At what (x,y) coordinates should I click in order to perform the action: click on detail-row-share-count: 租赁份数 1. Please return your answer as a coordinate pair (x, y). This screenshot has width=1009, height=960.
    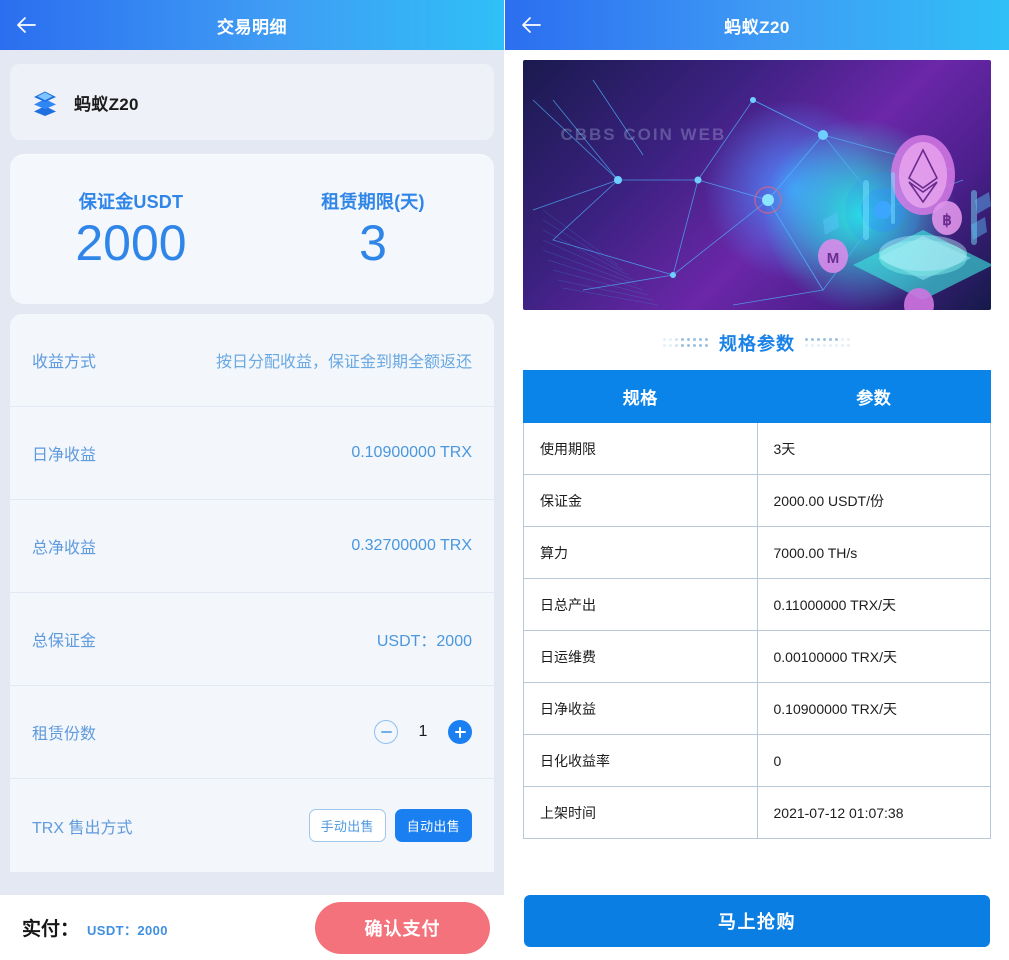
    Looking at the image, I should click on (252, 732).